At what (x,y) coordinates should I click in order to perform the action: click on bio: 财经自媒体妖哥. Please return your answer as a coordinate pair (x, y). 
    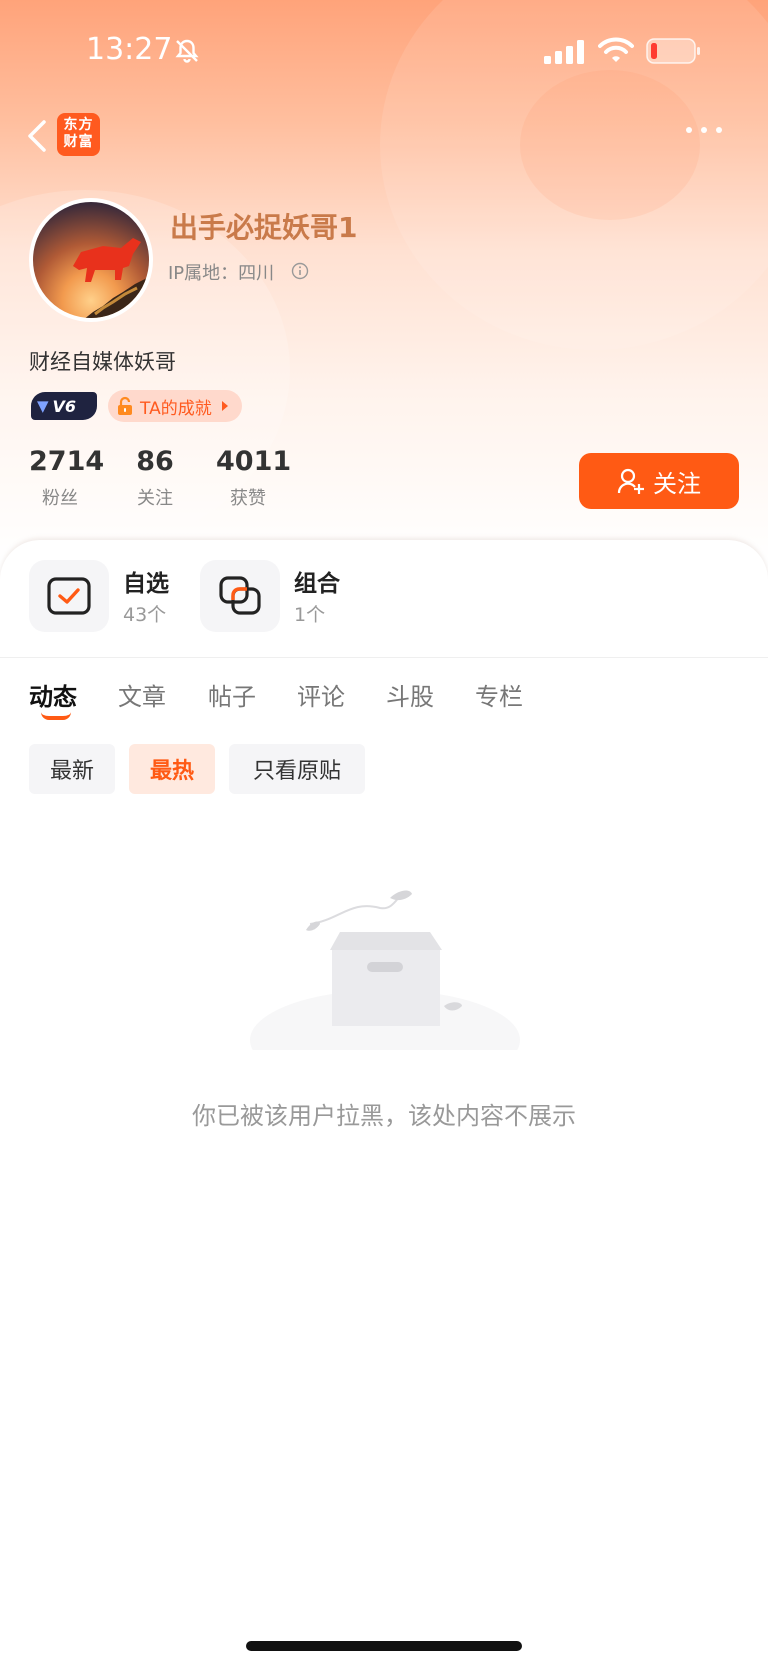
    Looking at the image, I should click on (102, 362).